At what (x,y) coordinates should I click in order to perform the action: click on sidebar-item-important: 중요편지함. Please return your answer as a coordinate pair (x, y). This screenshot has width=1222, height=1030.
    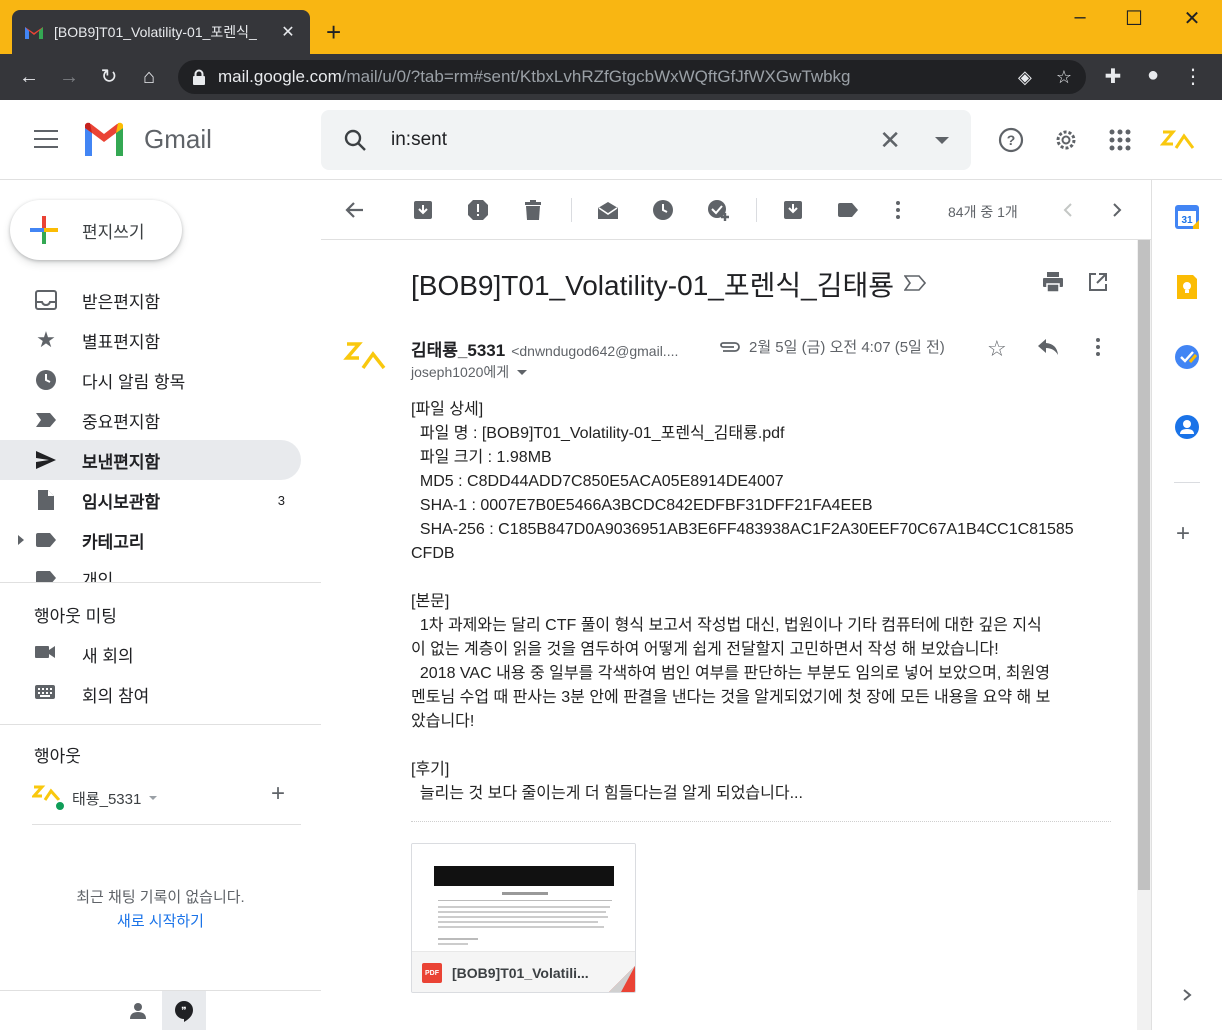
    Looking at the image, I should click on (150, 420).